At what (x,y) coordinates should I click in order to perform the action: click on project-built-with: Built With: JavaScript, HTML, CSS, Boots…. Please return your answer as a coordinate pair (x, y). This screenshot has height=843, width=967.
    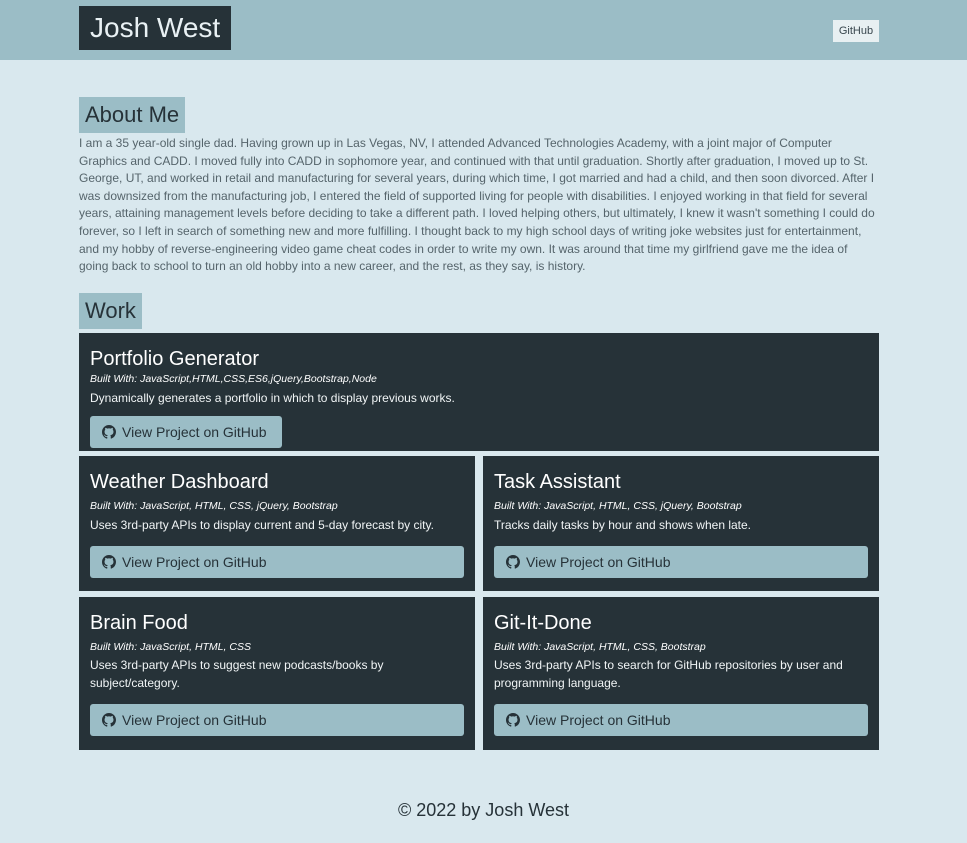
    Looking at the image, I should click on (600, 647).